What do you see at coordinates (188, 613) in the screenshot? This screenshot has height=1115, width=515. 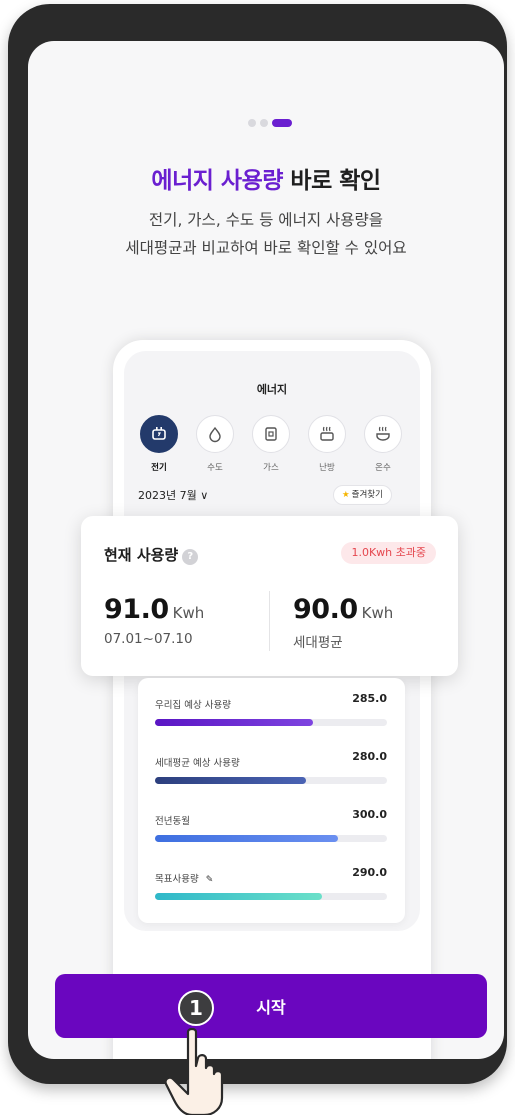 I see `my-usage-unit: Kwh` at bounding box center [188, 613].